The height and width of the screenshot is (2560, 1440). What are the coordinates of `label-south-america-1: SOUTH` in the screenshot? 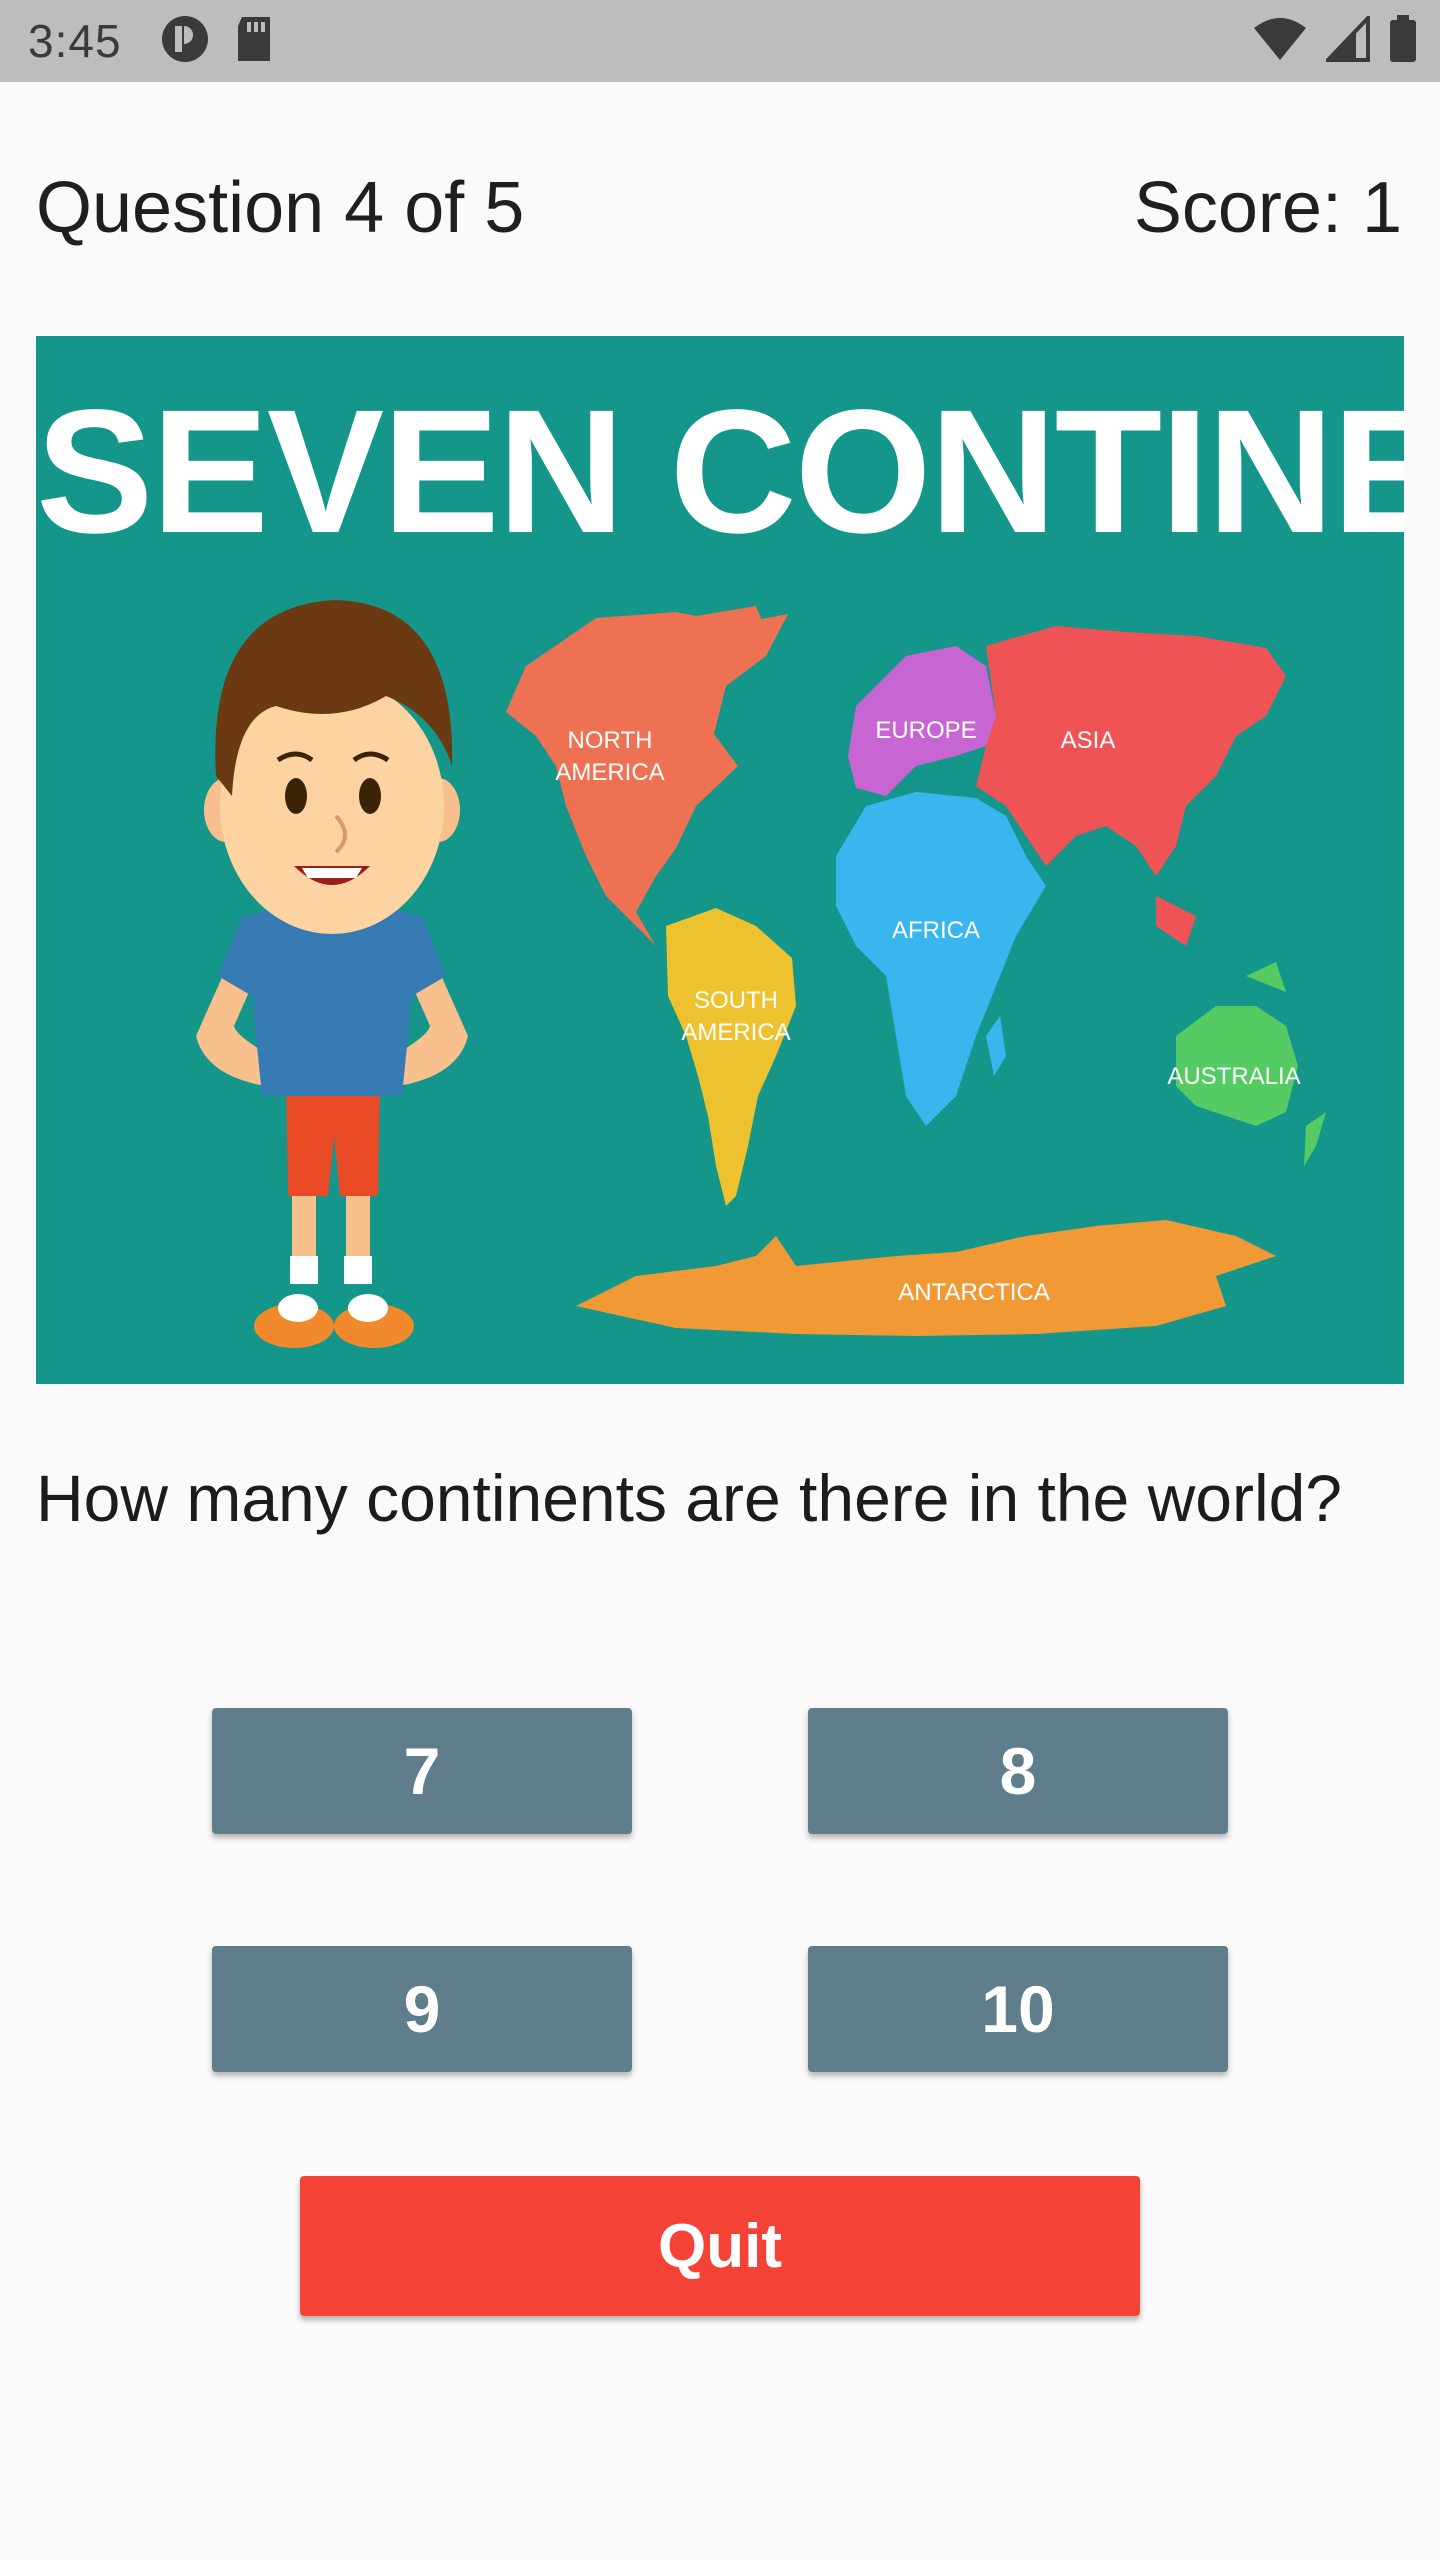 It's located at (736, 1000).